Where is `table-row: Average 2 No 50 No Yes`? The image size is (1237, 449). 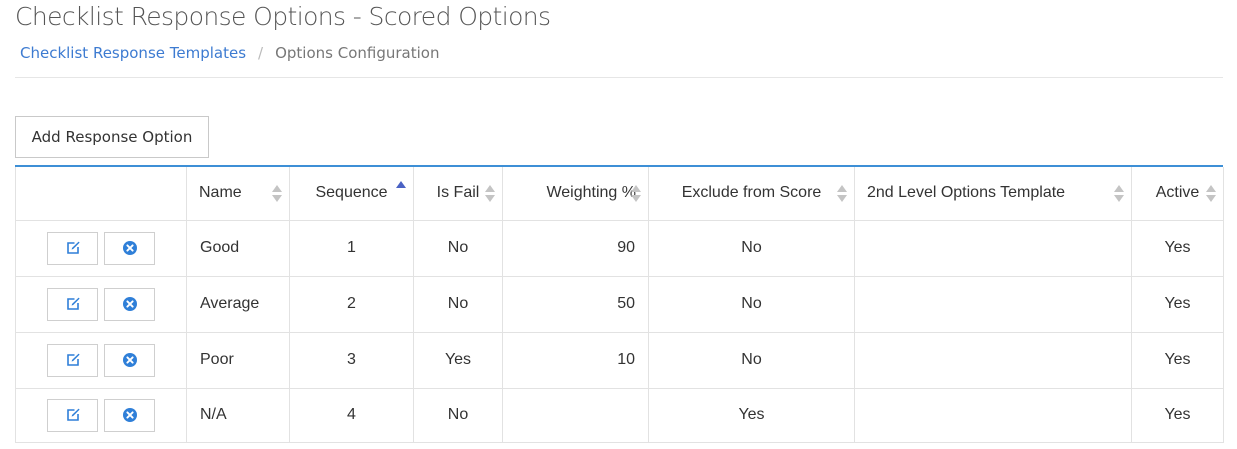
table-row: Average 2 No 50 No Yes is located at coordinates (619, 304).